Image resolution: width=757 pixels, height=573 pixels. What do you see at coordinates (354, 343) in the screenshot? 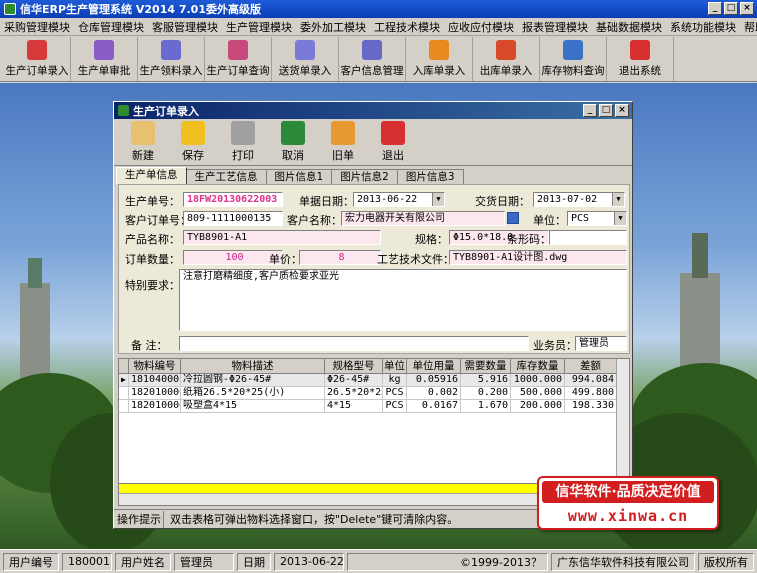
I see `remark-field` at bounding box center [354, 343].